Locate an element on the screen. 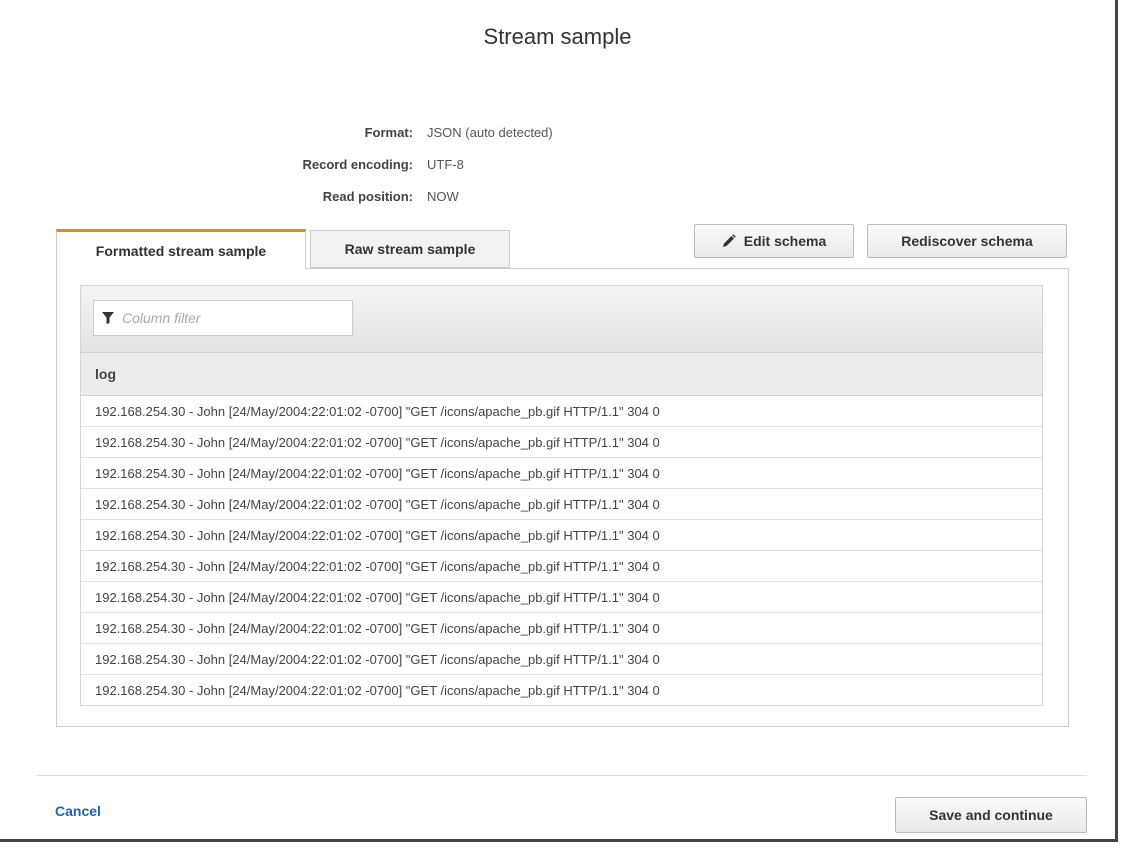 This screenshot has width=1127, height=850. save-and-continue-button: Save and continue is located at coordinates (991, 815).